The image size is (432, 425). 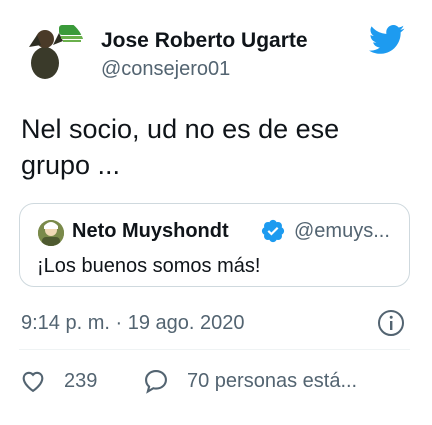 What do you see at coordinates (80, 381) in the screenshot?
I see `like-count: 239` at bounding box center [80, 381].